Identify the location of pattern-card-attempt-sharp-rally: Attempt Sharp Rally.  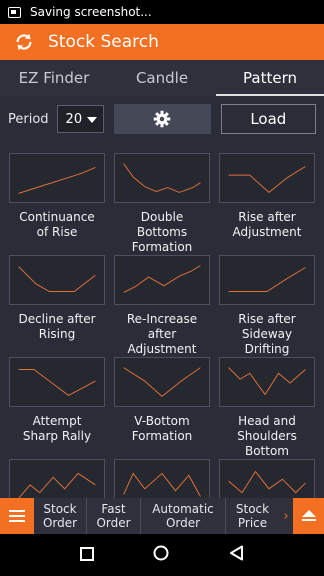
(57, 400).